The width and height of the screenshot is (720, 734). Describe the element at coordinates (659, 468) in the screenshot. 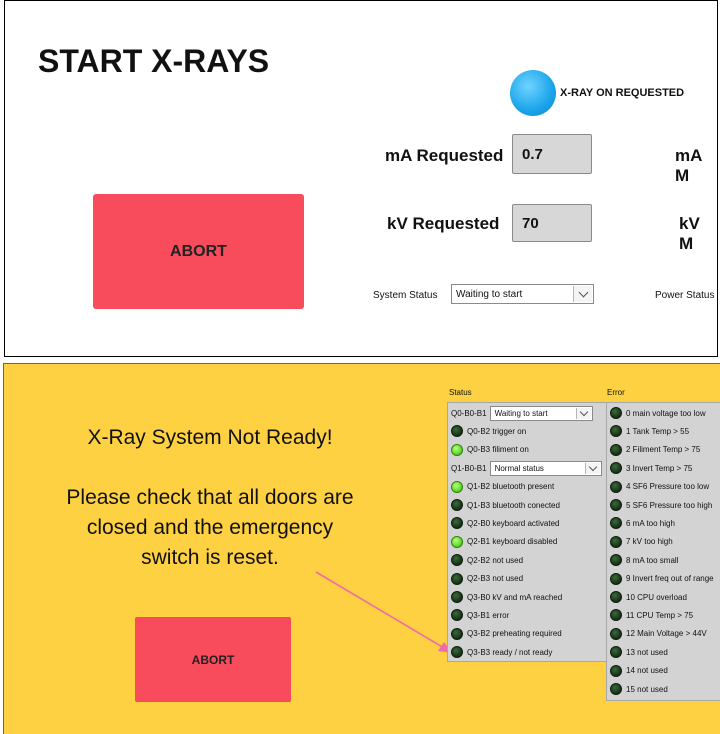

I see `error-row-label: 3 Invert Temp > 75` at that location.